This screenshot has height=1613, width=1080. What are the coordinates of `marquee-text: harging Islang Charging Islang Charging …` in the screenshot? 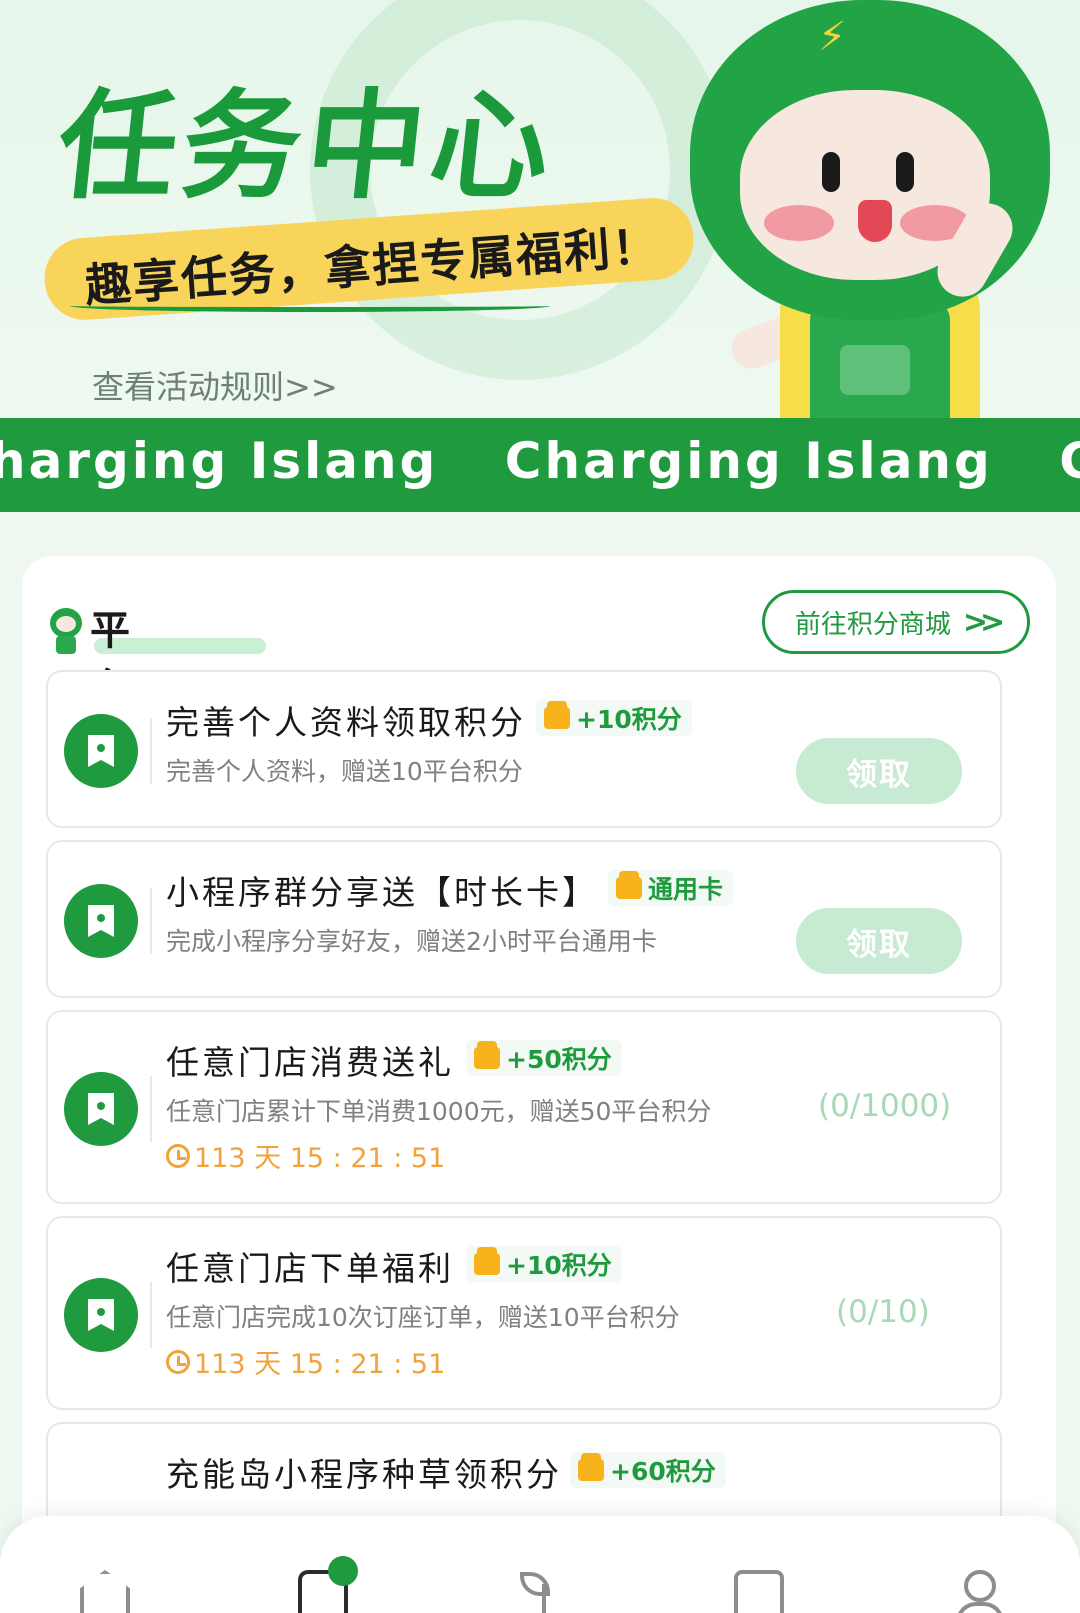 It's located at (540, 461).